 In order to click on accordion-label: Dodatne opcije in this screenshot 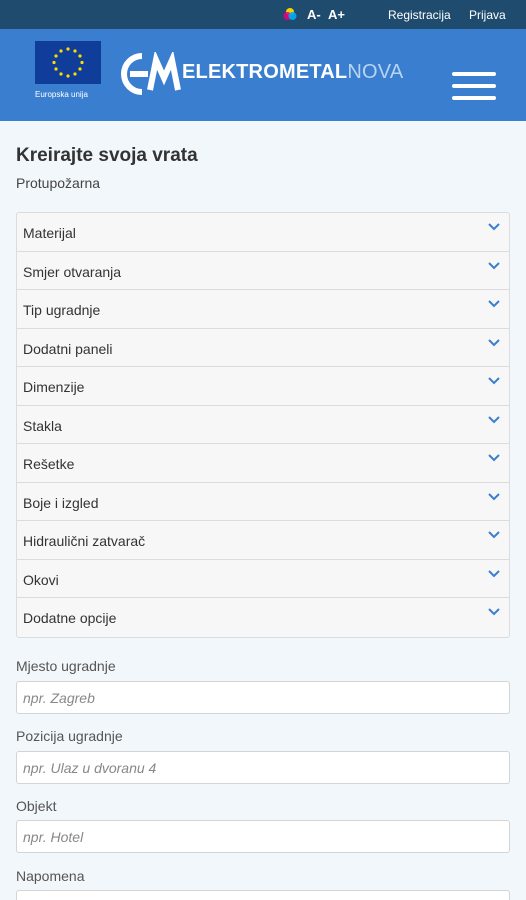, I will do `click(70, 618)`.